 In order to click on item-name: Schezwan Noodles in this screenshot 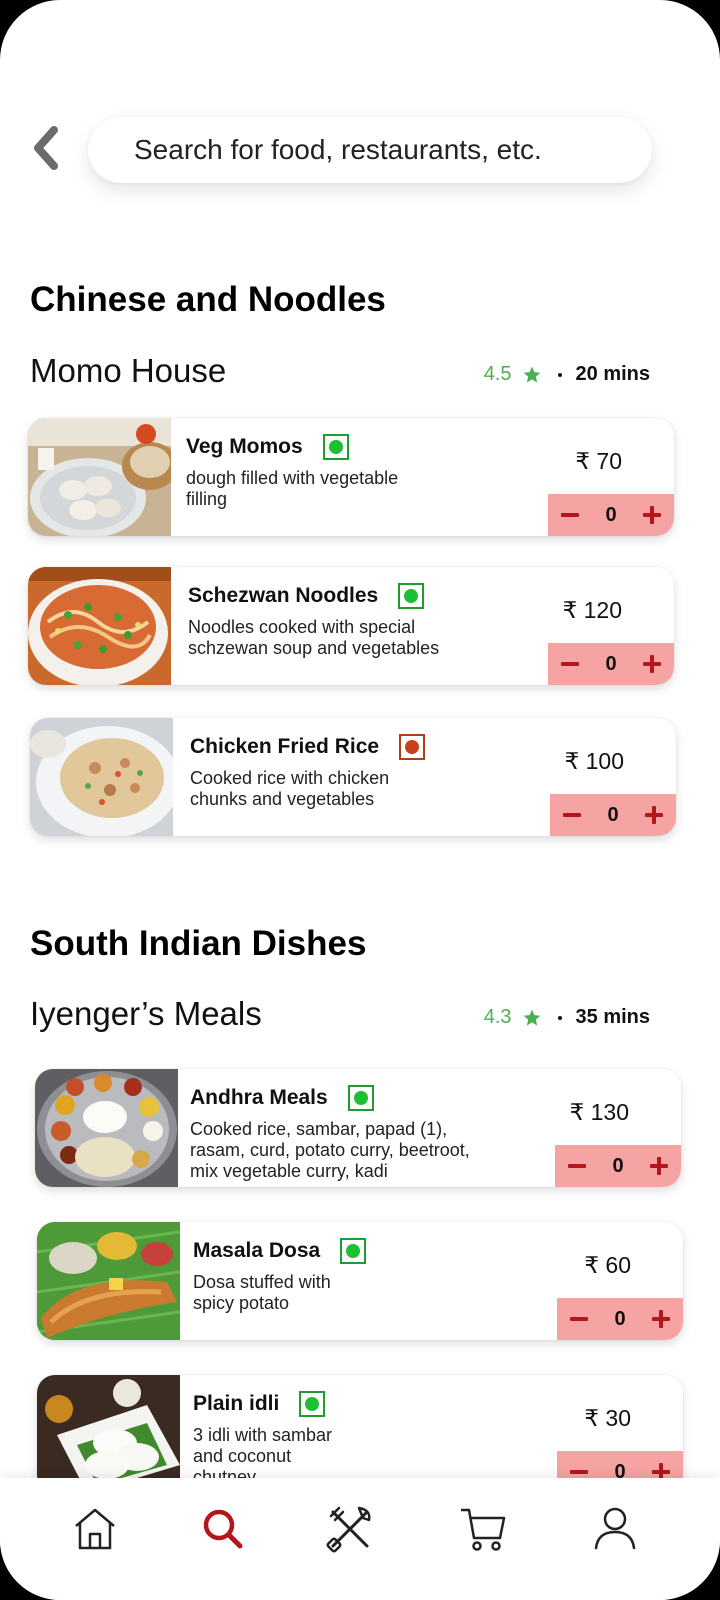, I will do `click(283, 595)`.